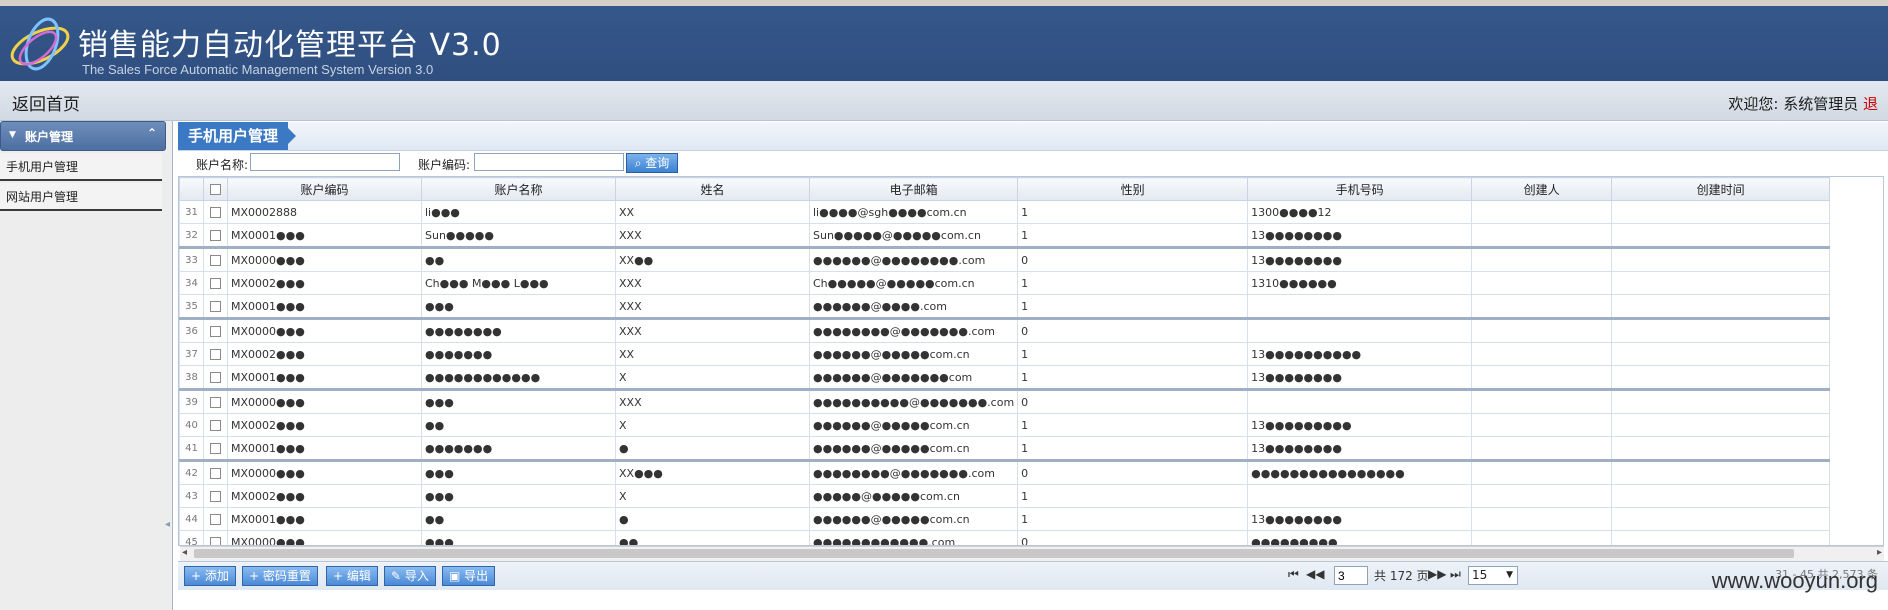  What do you see at coordinates (1437, 574) in the screenshot?
I see `next-page-icon: ▶▶` at bounding box center [1437, 574].